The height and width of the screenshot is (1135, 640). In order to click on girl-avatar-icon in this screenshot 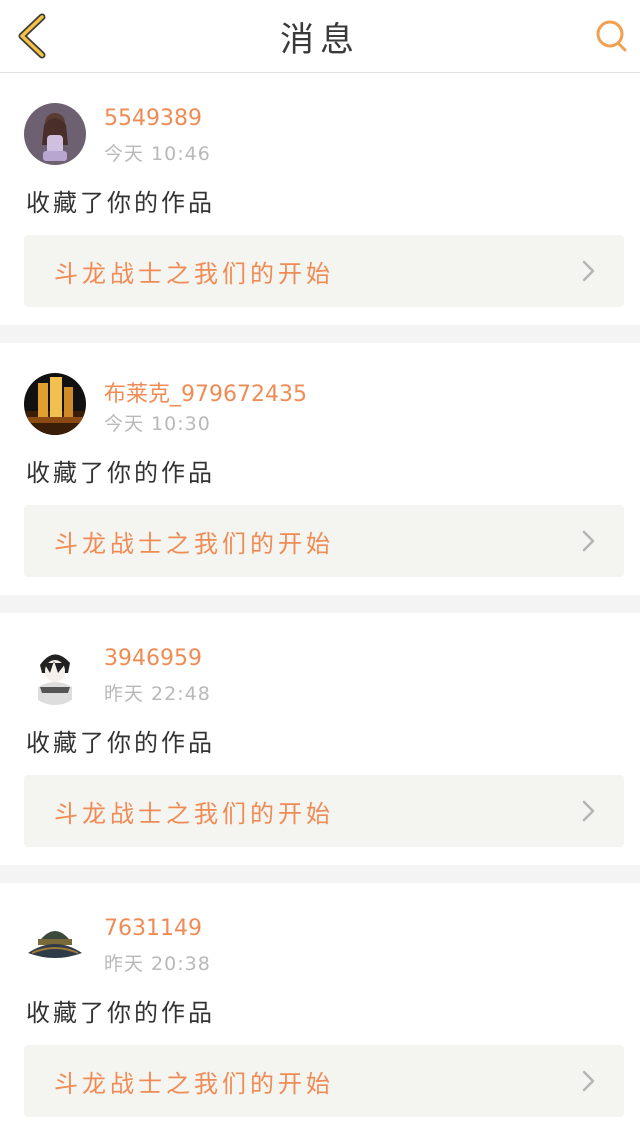, I will do `click(55, 134)`.